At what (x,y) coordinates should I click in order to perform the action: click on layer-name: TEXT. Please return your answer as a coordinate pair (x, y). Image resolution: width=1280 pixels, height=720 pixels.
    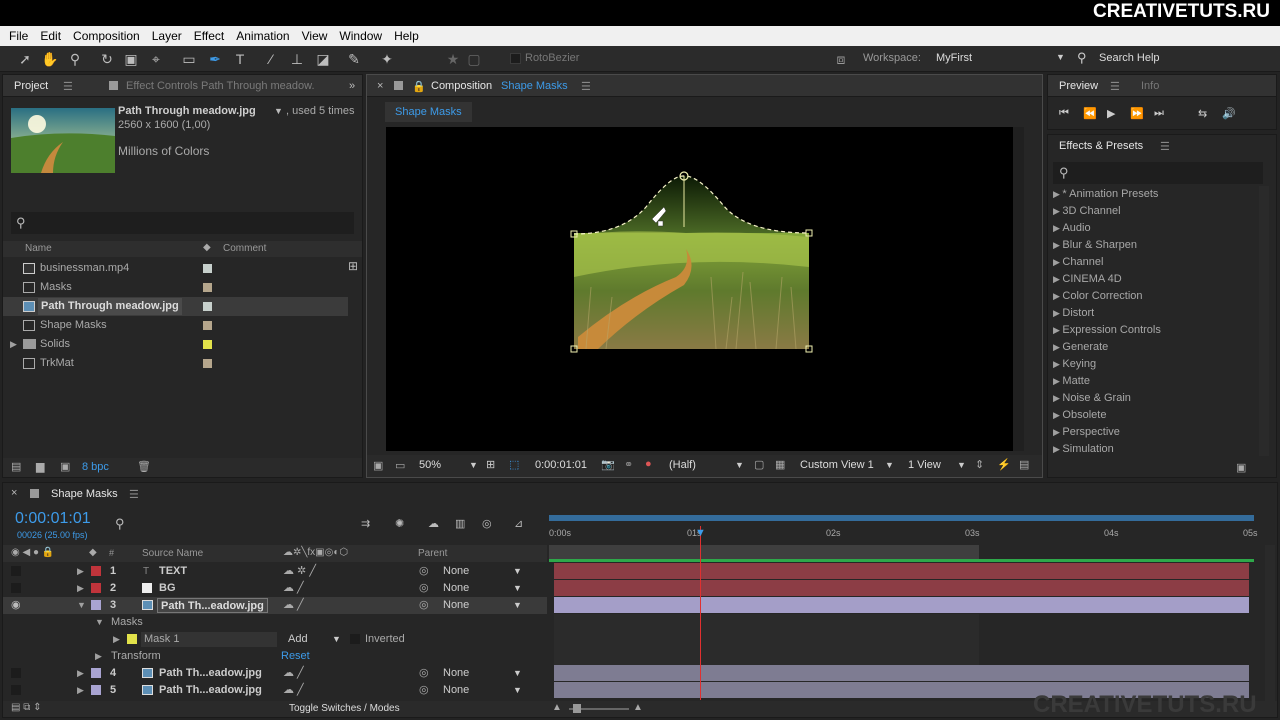
    Looking at the image, I should click on (173, 571).